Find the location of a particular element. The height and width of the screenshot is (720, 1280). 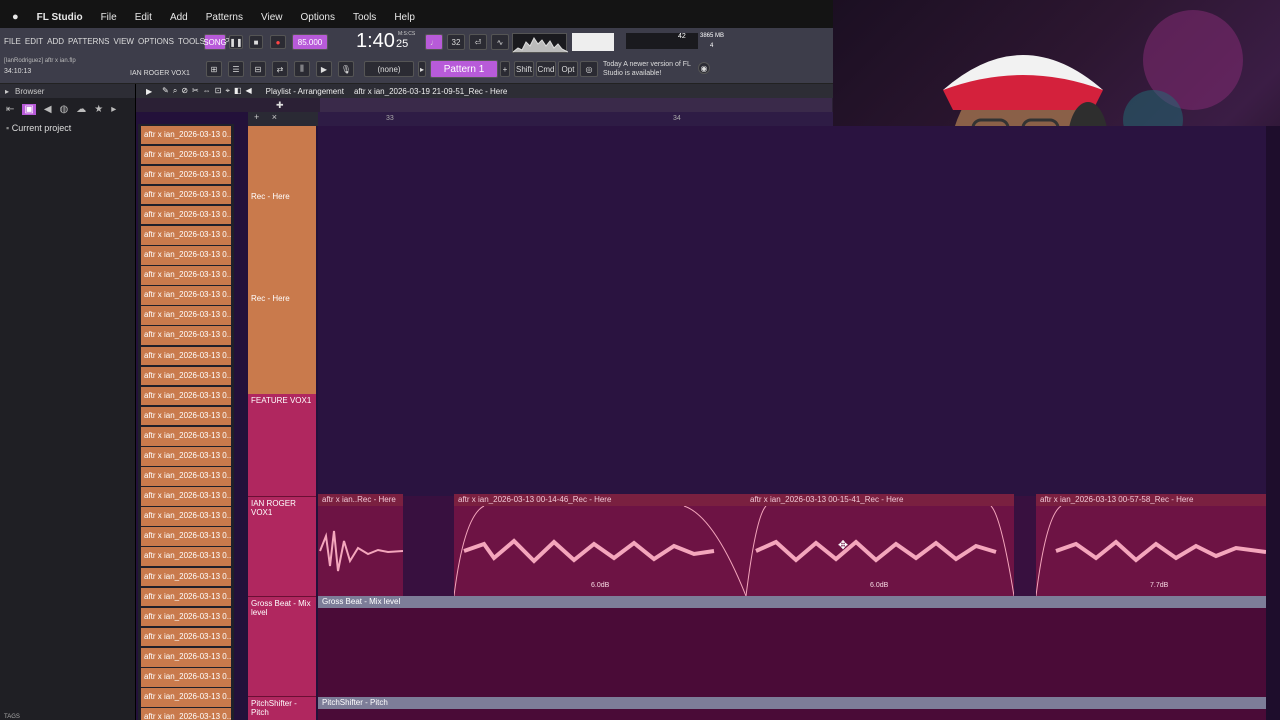

opt-key: Opt is located at coordinates (568, 69).